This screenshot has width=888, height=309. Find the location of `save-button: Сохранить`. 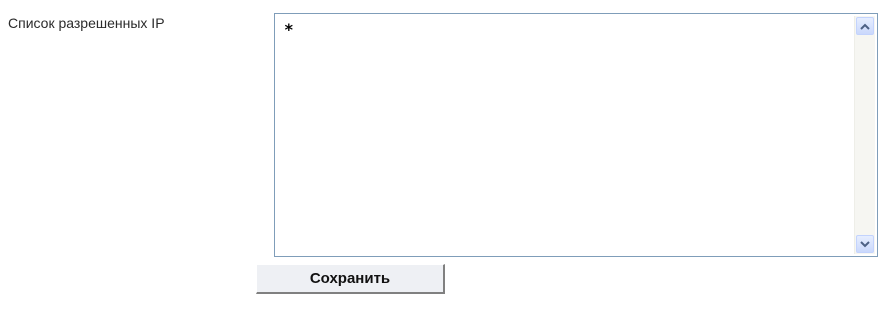

save-button: Сохранить is located at coordinates (350, 279).